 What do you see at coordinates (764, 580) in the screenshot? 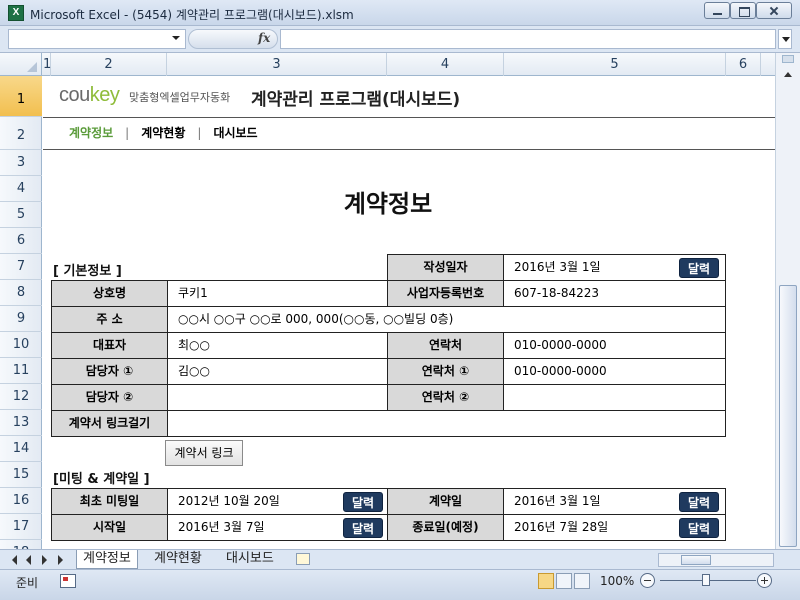
I see `zoom-in-icon` at bounding box center [764, 580].